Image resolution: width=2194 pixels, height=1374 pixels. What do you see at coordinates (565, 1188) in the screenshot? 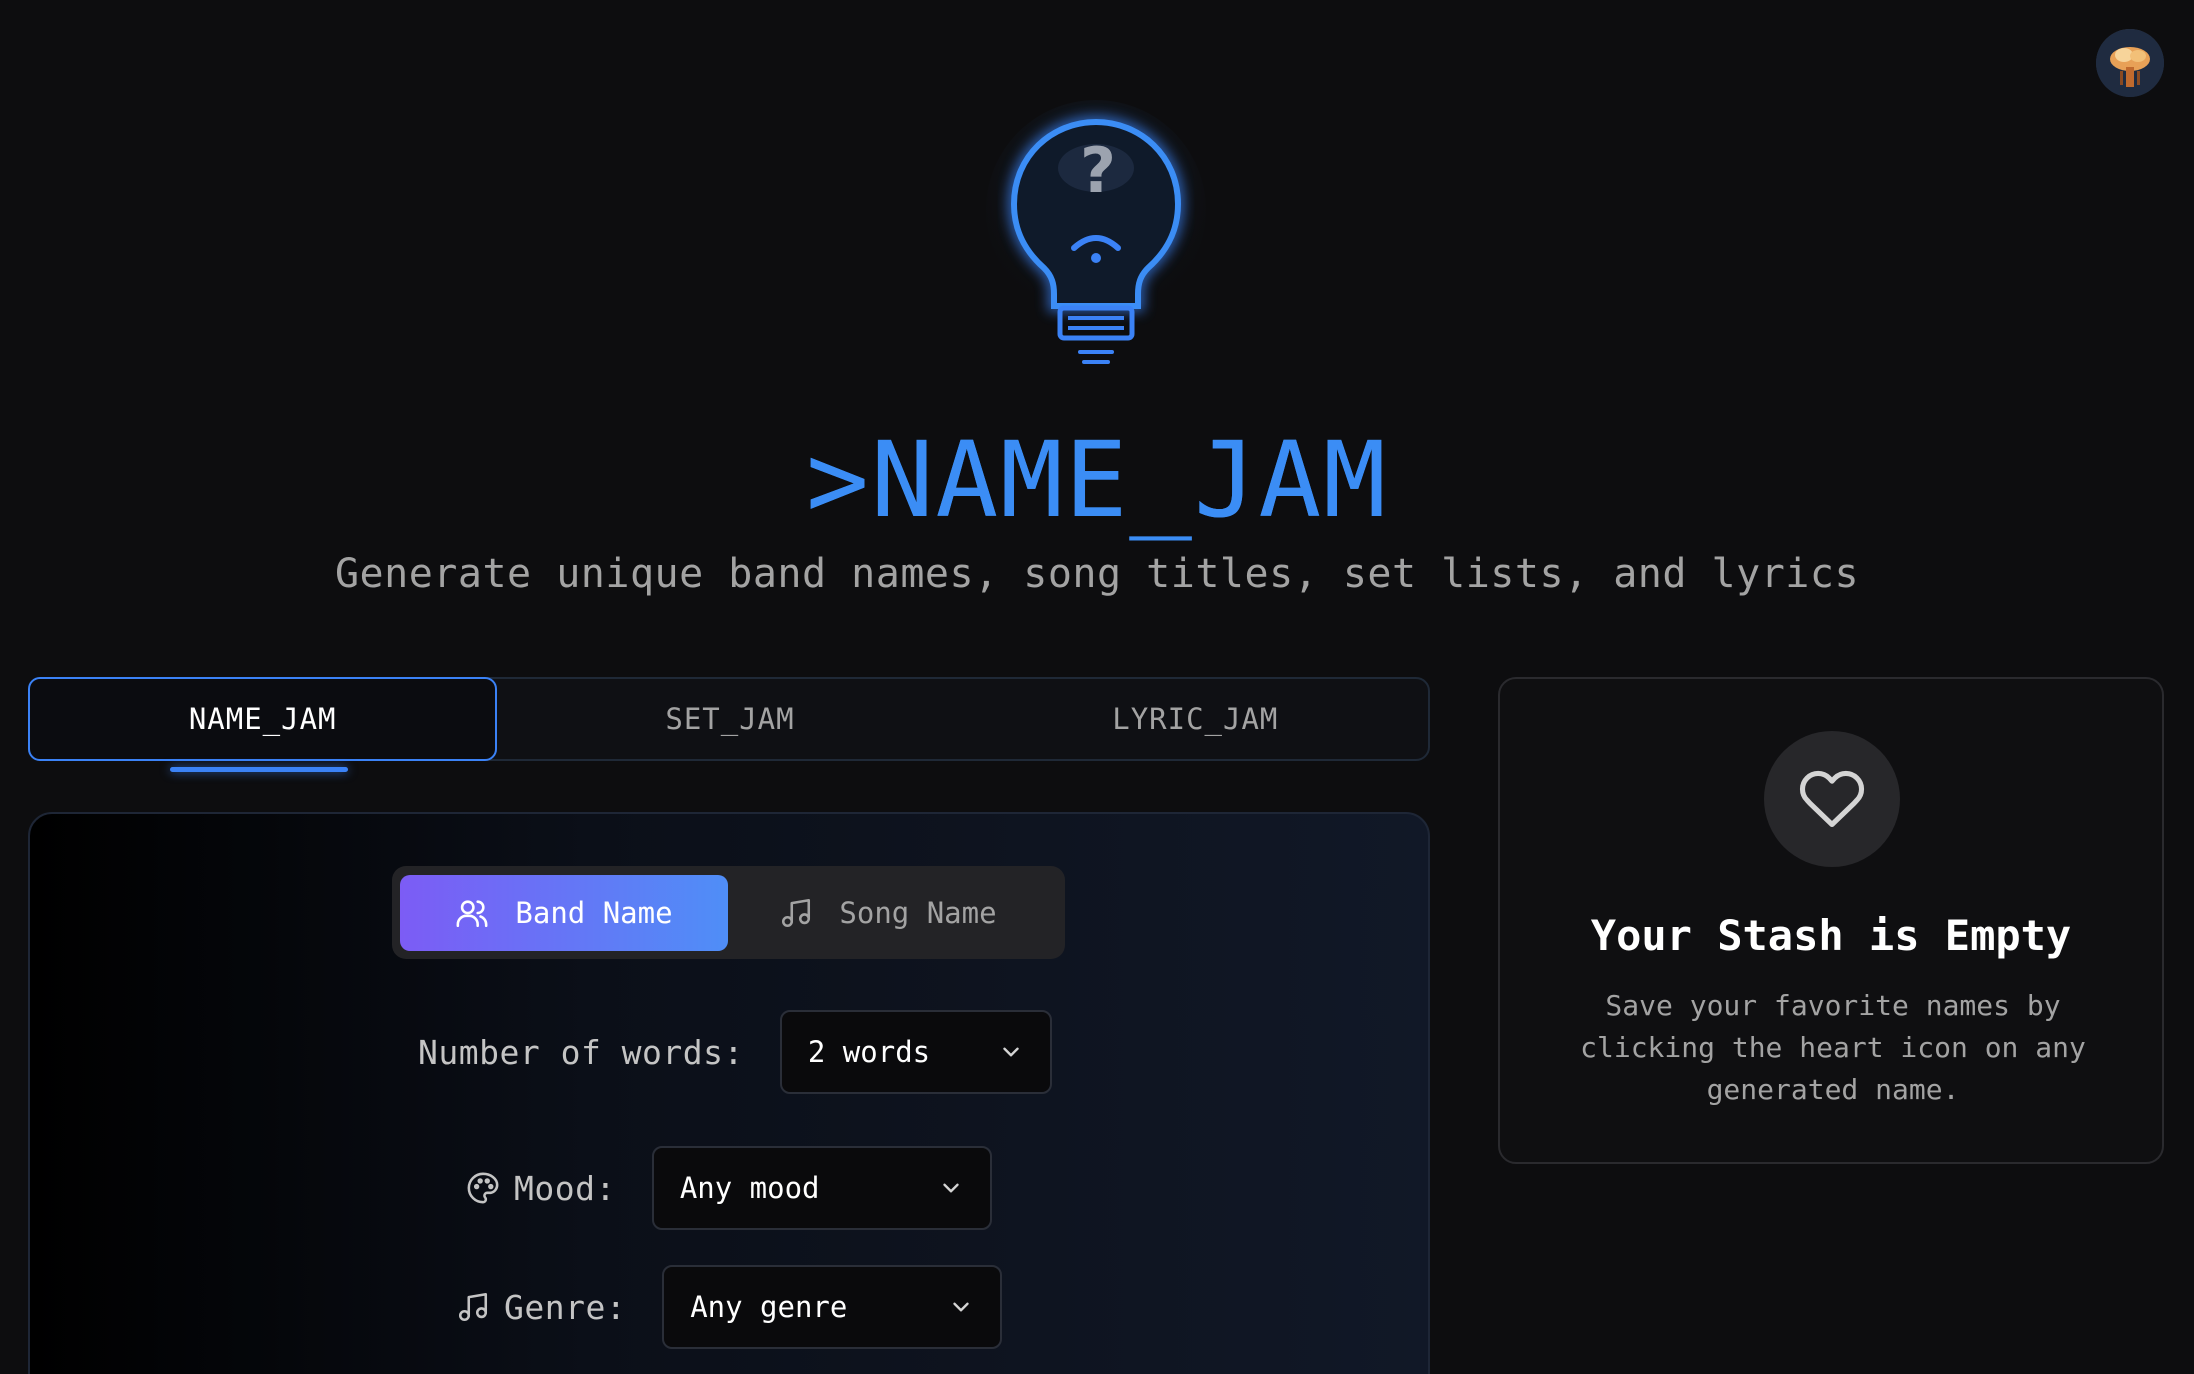
I see `mood-label: Mood:` at bounding box center [565, 1188].